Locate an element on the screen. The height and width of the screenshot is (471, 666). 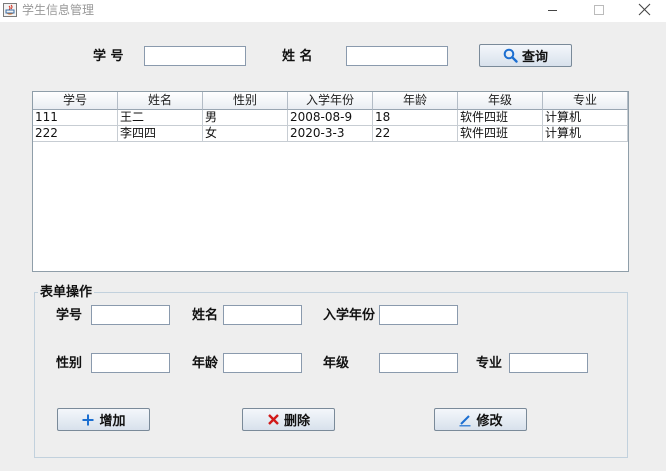
close-button is located at coordinates (644, 11).